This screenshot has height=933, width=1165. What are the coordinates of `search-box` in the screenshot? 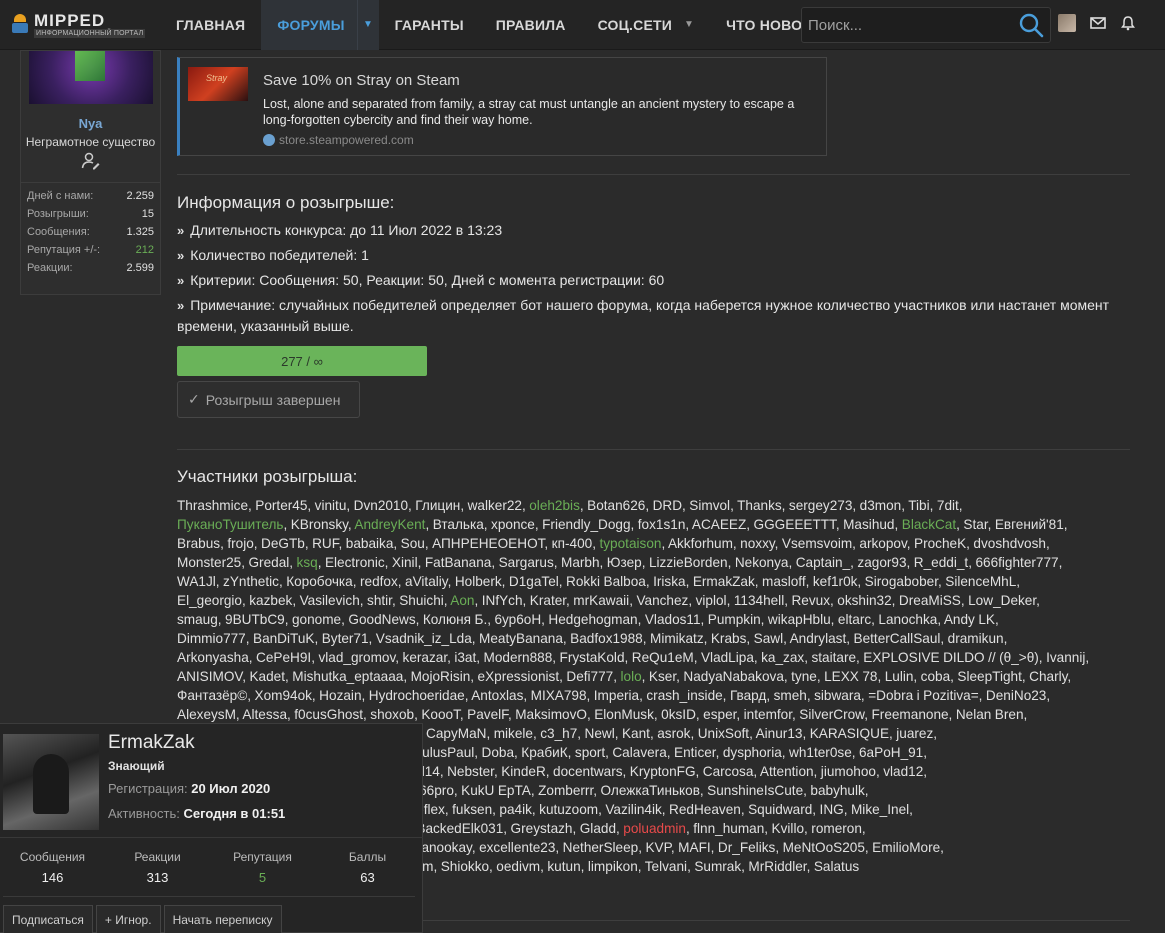 It's located at (926, 25).